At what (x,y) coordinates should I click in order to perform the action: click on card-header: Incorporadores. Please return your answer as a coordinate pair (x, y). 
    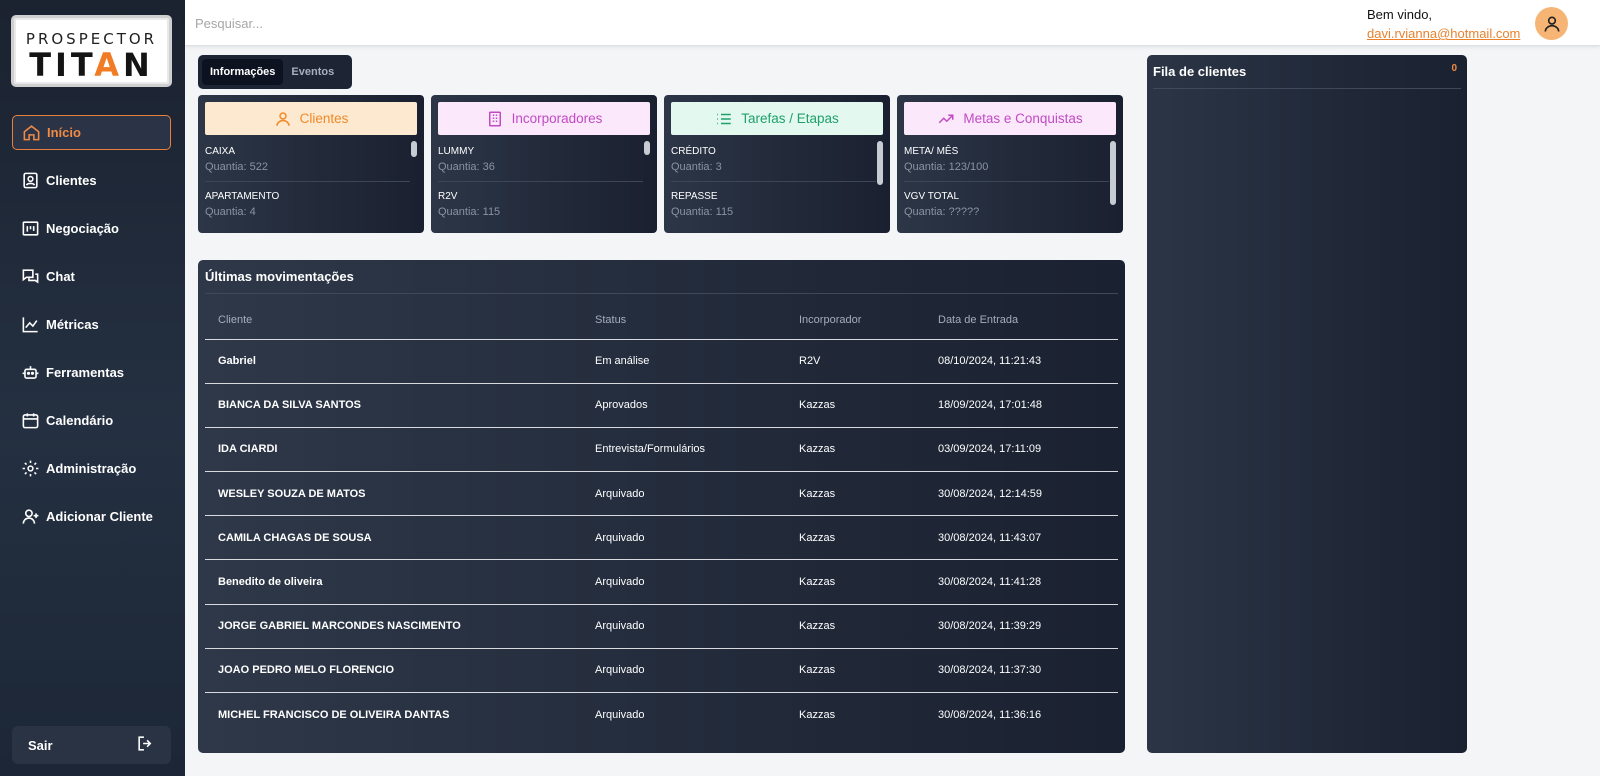
    Looking at the image, I should click on (544, 118).